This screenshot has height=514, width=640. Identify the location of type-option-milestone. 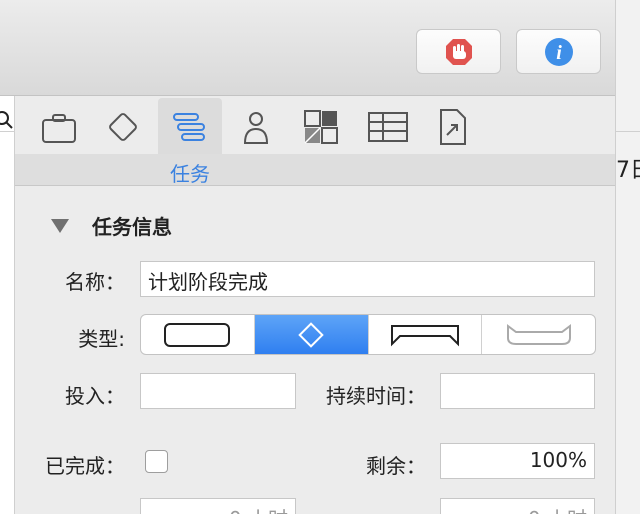
(311, 334).